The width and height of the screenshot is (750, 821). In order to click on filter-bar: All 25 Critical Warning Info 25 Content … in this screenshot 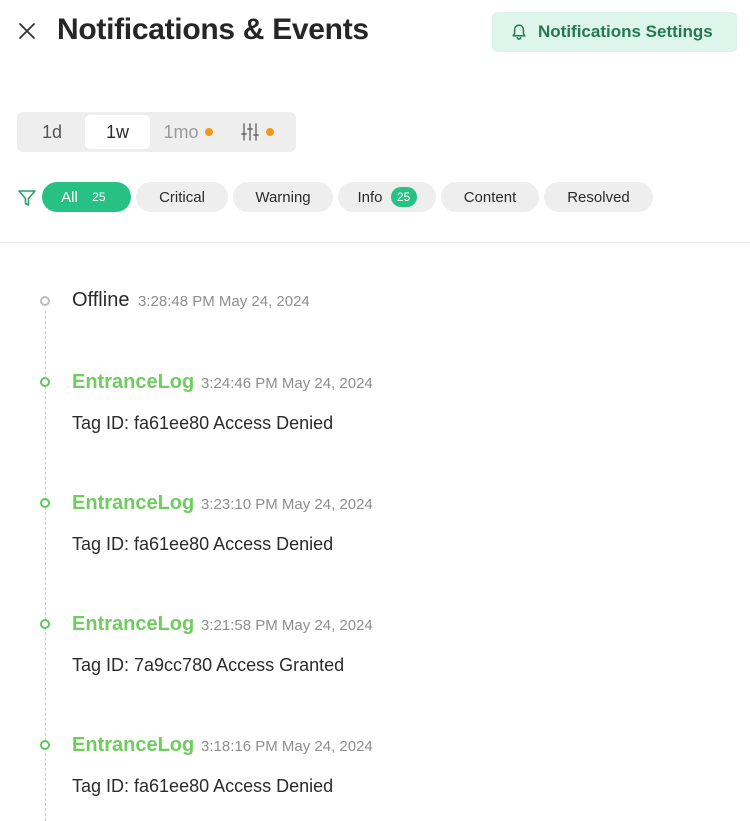, I will do `click(375, 198)`.